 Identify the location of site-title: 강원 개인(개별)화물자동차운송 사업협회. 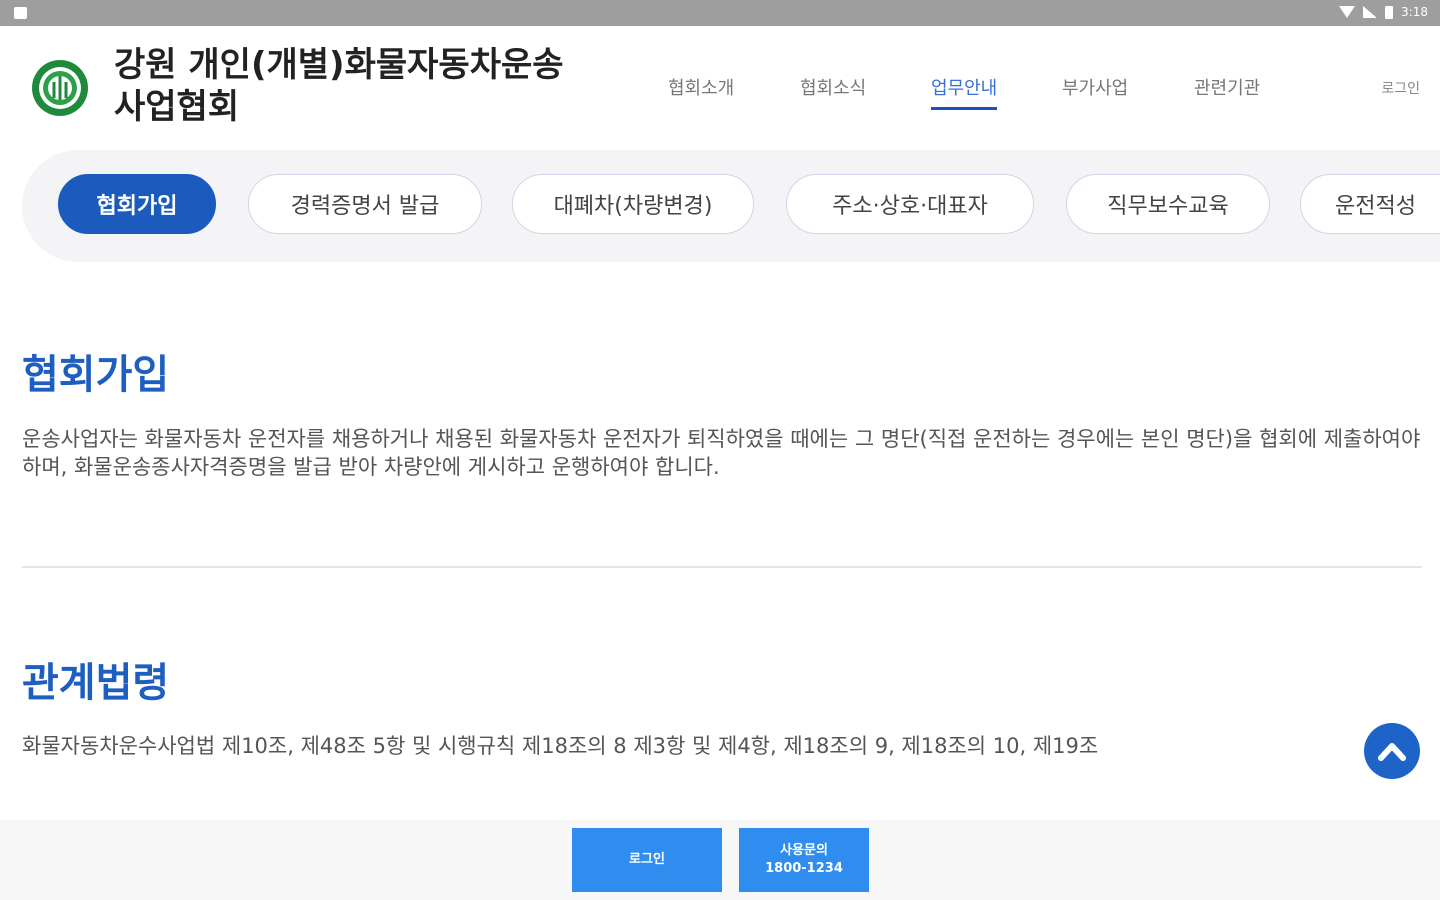
(364, 86).